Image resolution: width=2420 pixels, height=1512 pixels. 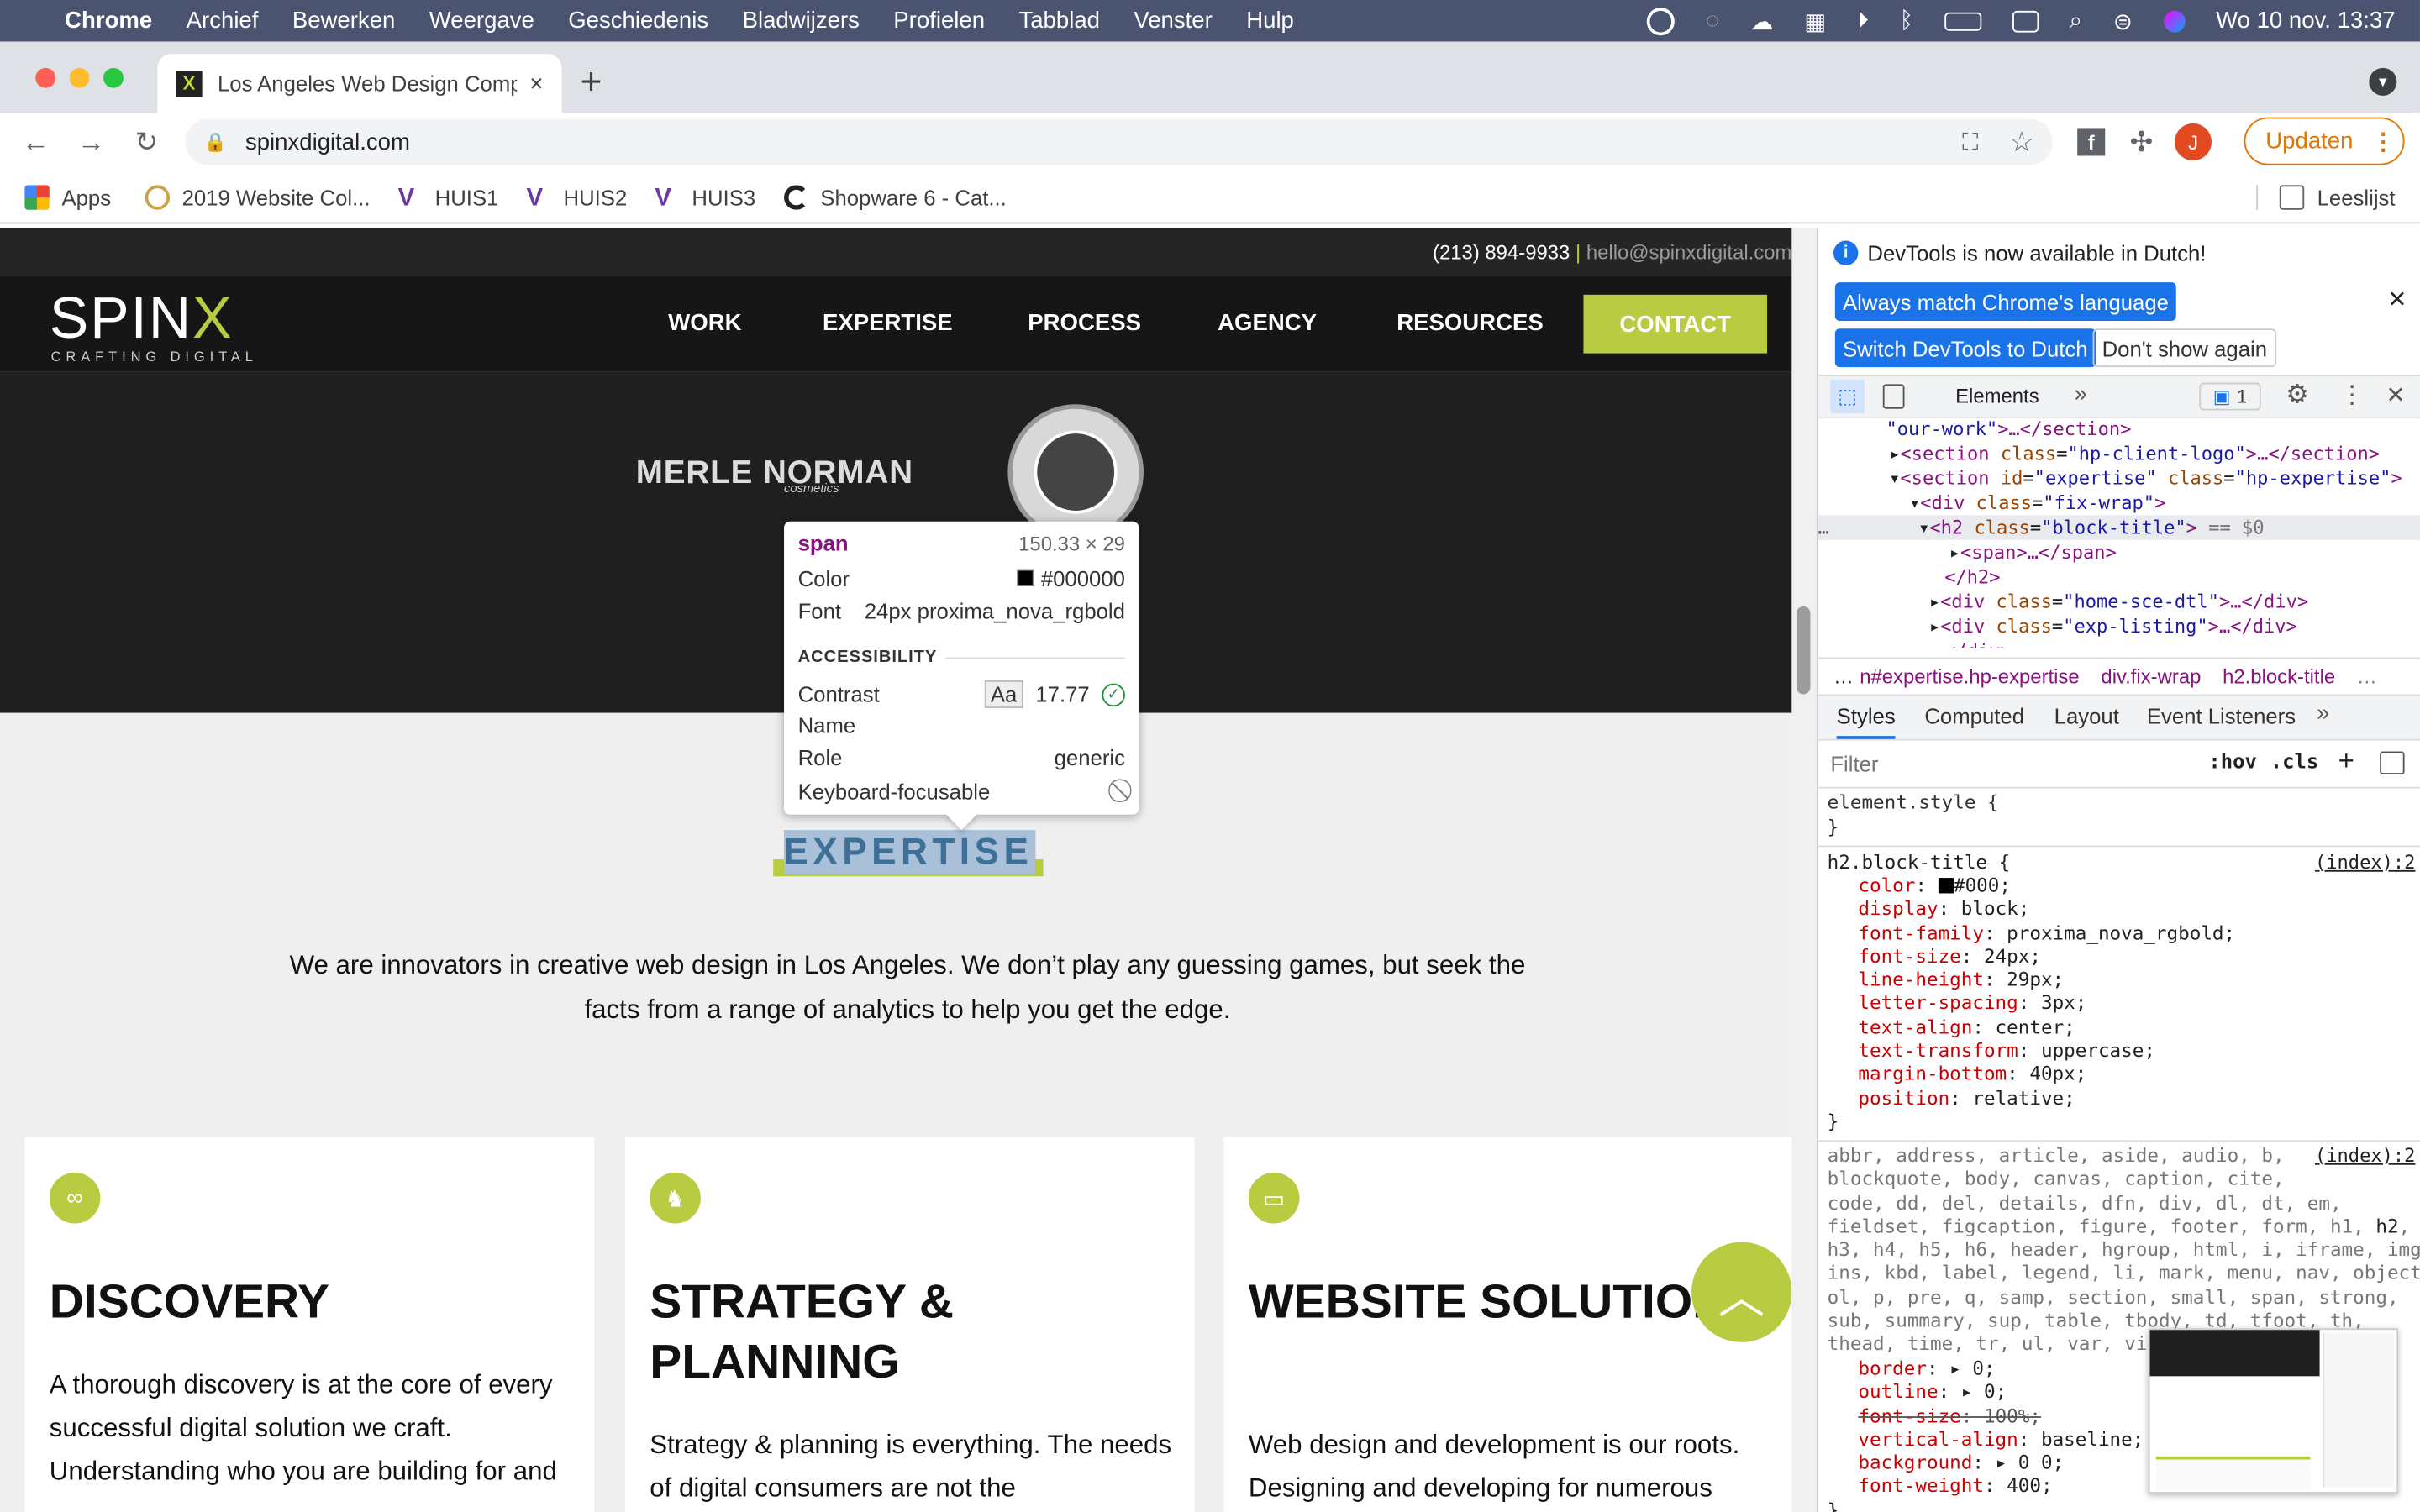 What do you see at coordinates (2273, 1411) in the screenshot?
I see `screenshot-thumbnail` at bounding box center [2273, 1411].